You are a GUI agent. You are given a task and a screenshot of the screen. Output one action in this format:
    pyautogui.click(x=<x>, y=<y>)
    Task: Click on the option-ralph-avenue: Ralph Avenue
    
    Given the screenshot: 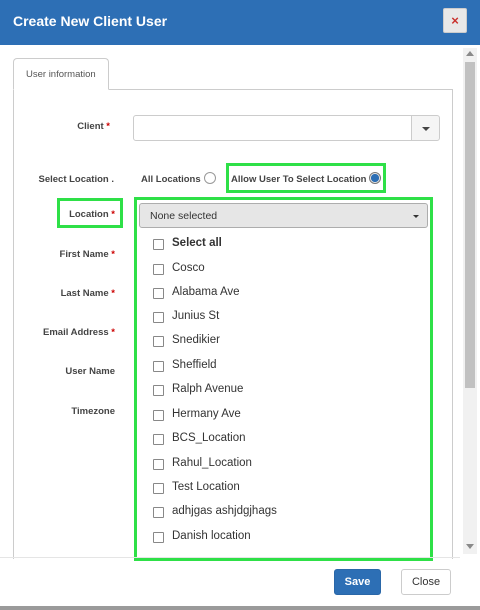 What is the action you would take?
    pyautogui.click(x=283, y=393)
    